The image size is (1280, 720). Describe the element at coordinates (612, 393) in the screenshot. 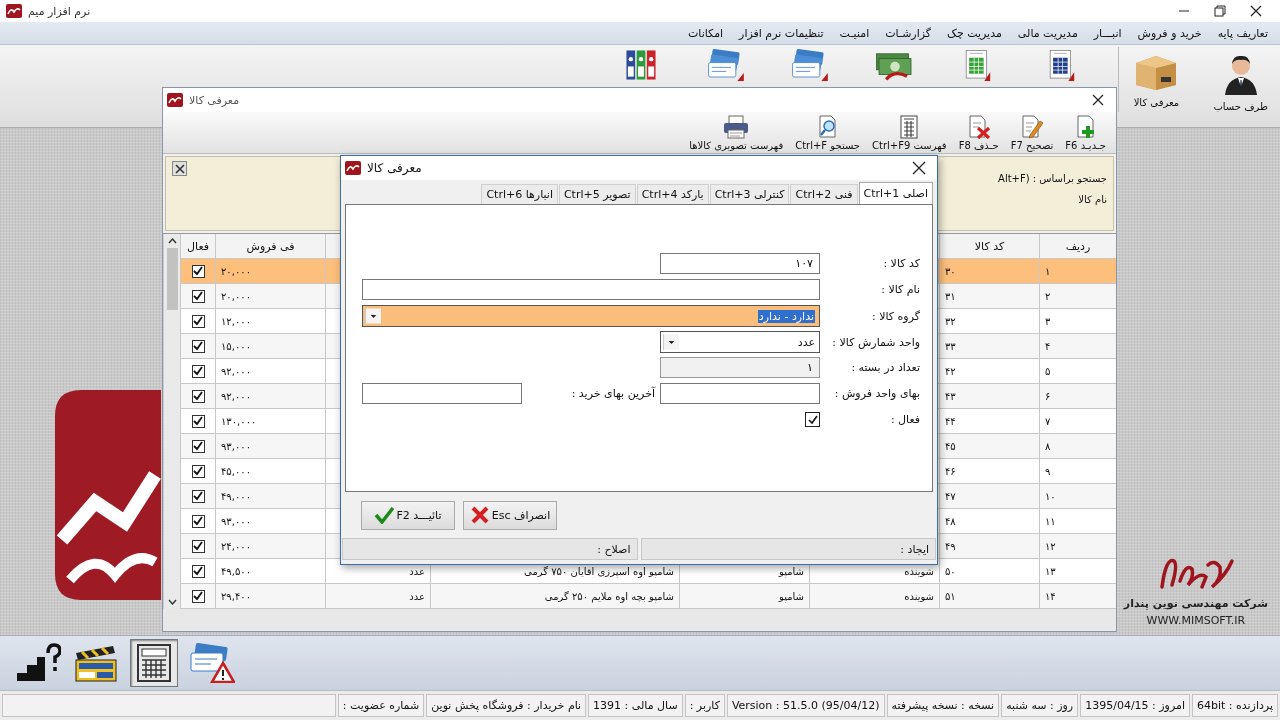

I see `field-label: آخرین بهای خرید :` at that location.